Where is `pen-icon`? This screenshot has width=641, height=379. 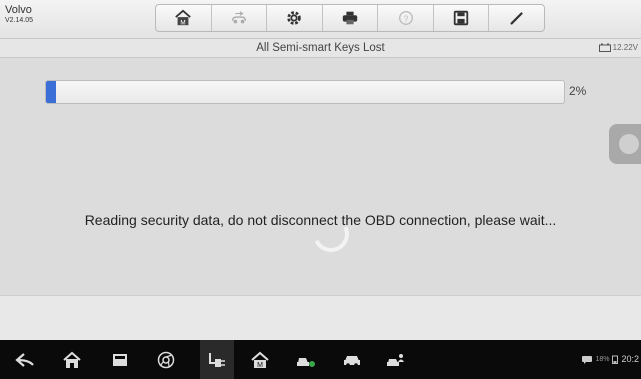 pen-icon is located at coordinates (516, 18).